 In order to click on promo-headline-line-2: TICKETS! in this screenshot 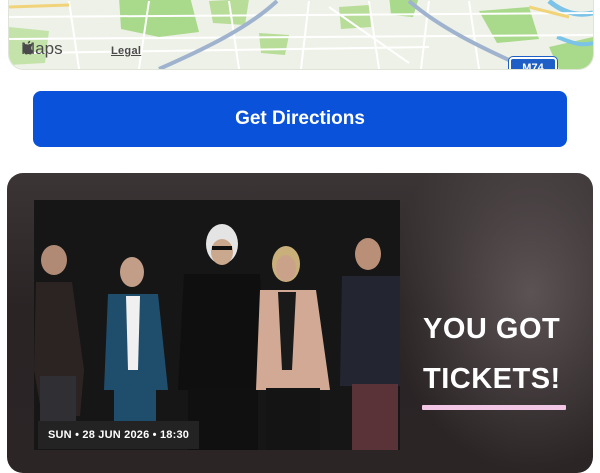, I will do `click(492, 379)`.